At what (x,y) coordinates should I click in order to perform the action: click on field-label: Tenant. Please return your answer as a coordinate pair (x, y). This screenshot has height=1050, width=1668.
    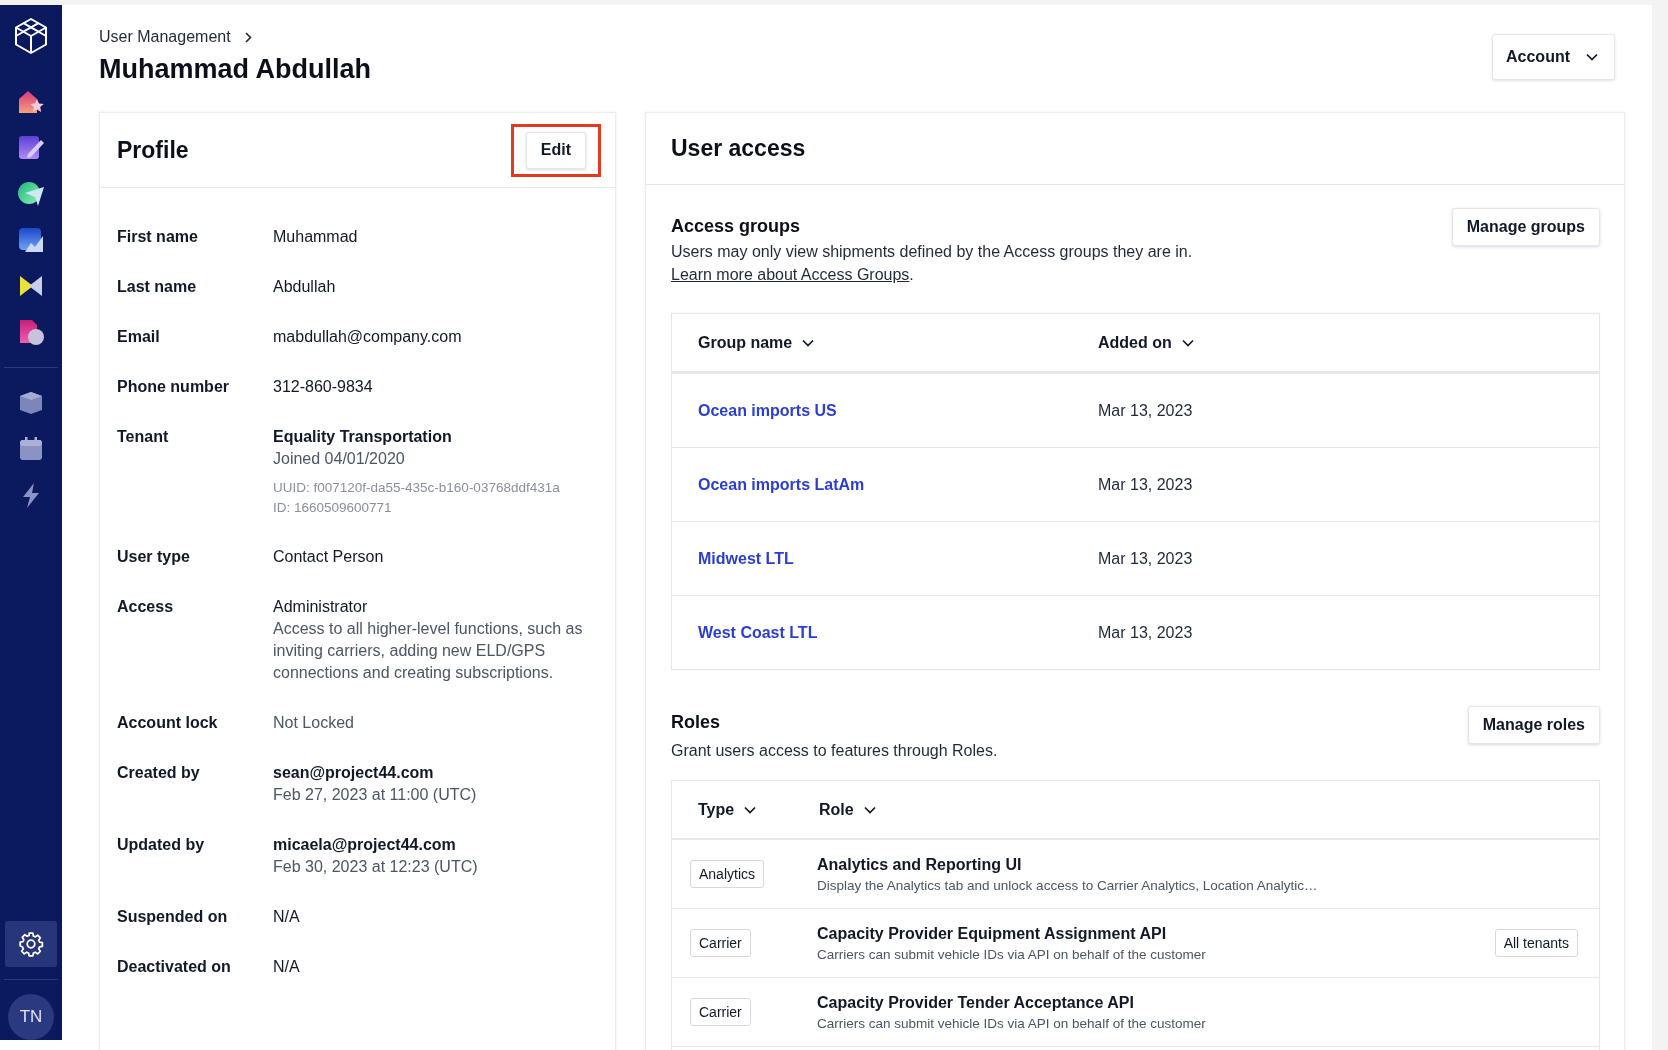
    Looking at the image, I should click on (143, 437).